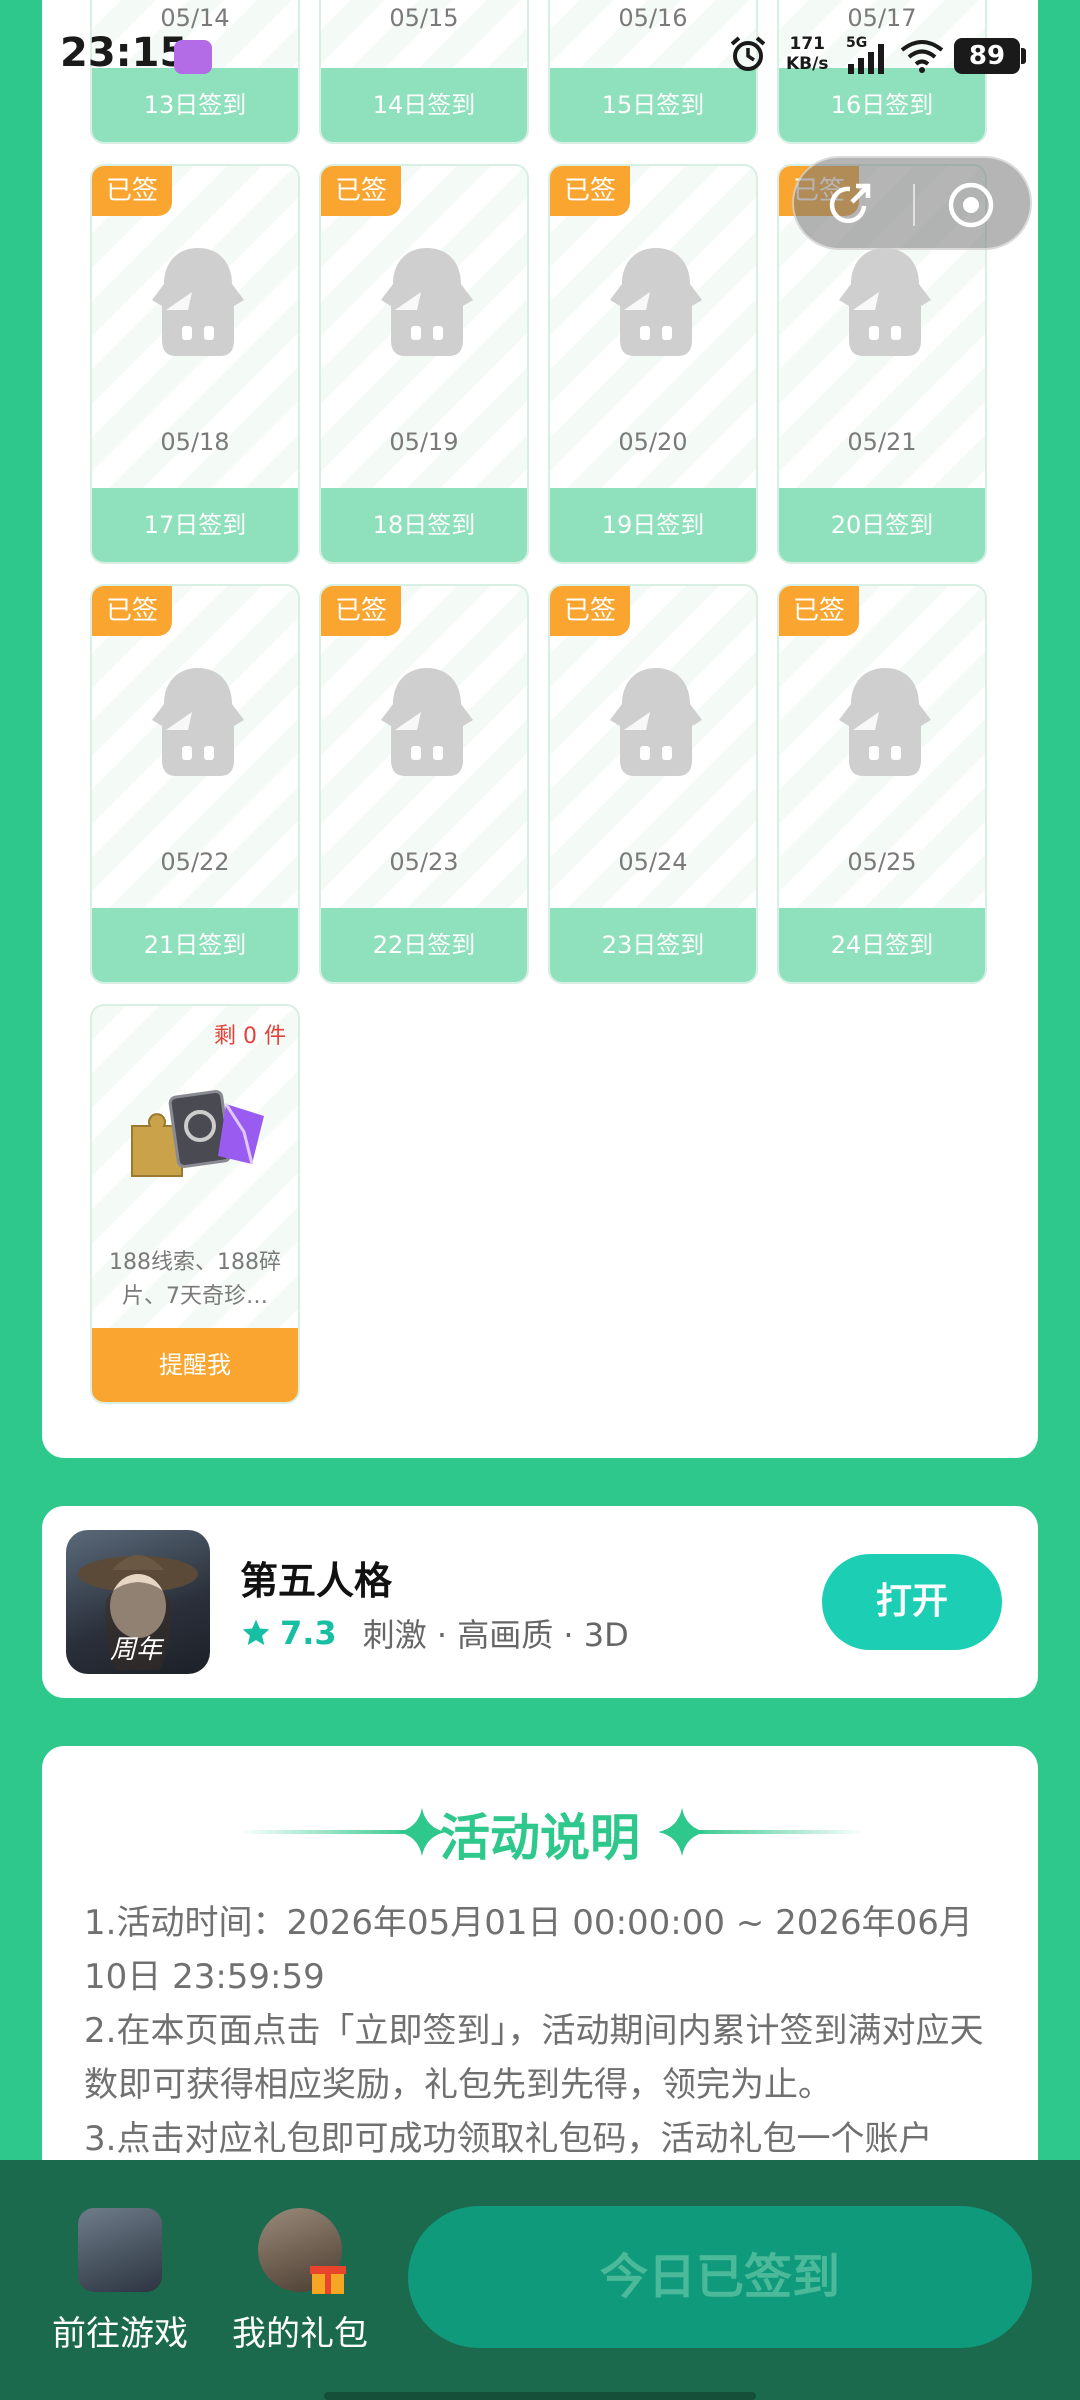 Image resolution: width=1080 pixels, height=2400 pixels. What do you see at coordinates (990, 56) in the screenshot?
I see `battery-indicator: 89` at bounding box center [990, 56].